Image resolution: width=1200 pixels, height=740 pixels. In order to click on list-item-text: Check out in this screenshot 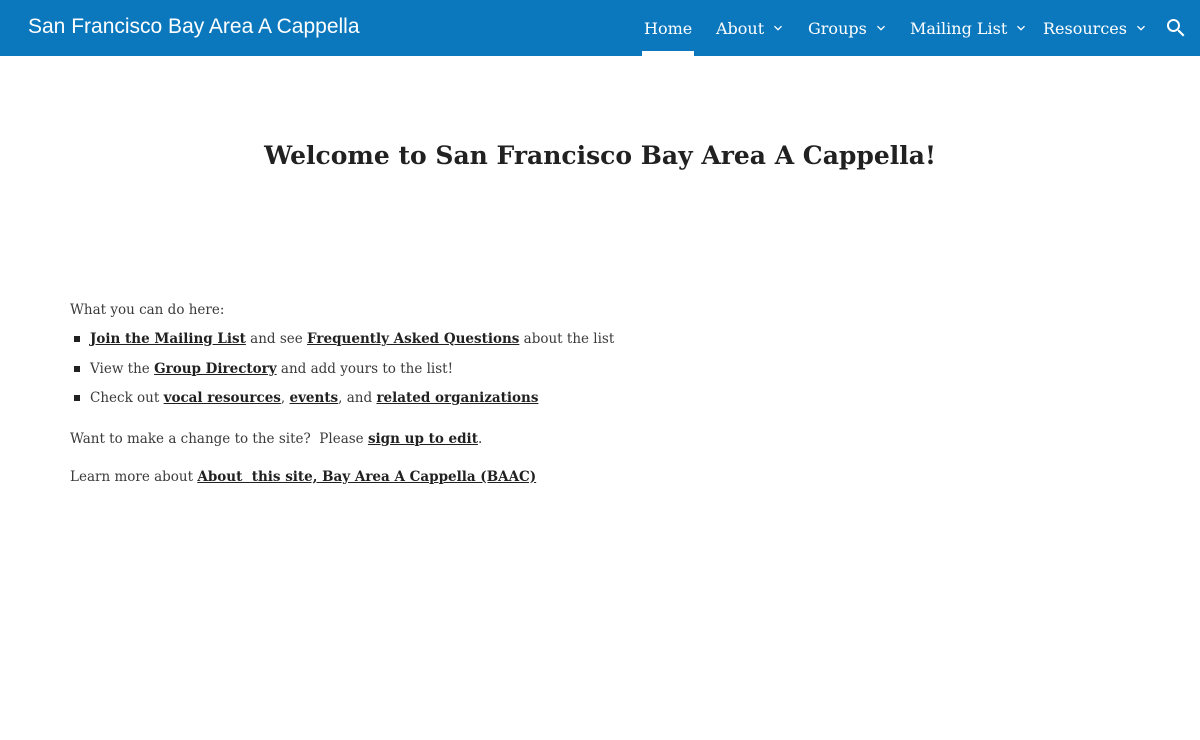, I will do `click(127, 398)`.